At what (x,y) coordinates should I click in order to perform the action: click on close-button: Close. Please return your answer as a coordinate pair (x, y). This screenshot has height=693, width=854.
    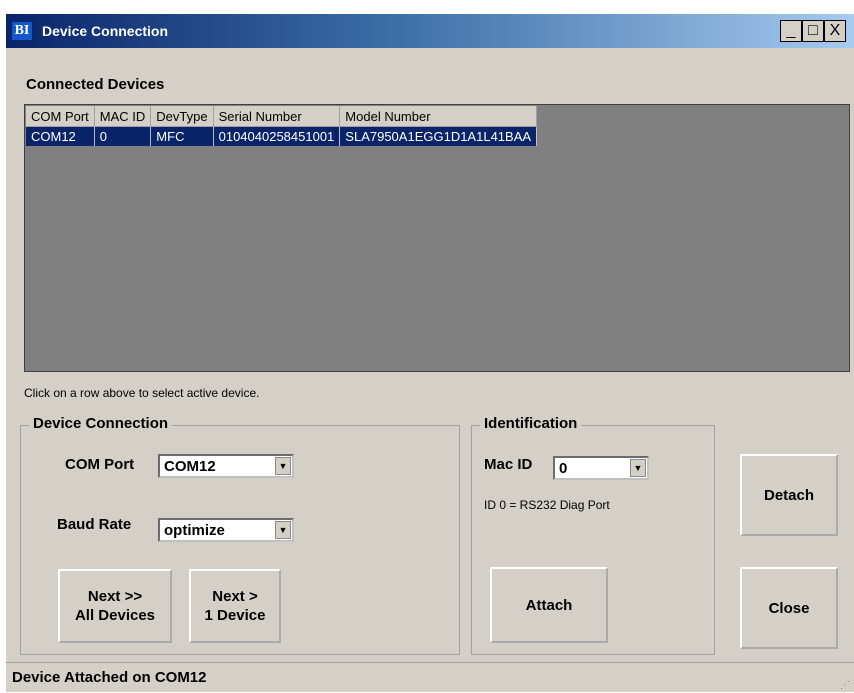
    Looking at the image, I should click on (789, 608).